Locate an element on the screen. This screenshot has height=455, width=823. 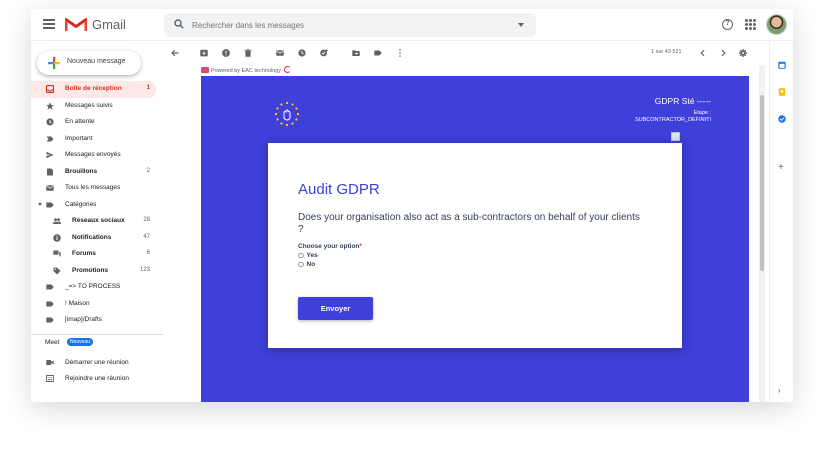
item-count: 47 is located at coordinates (146, 236).